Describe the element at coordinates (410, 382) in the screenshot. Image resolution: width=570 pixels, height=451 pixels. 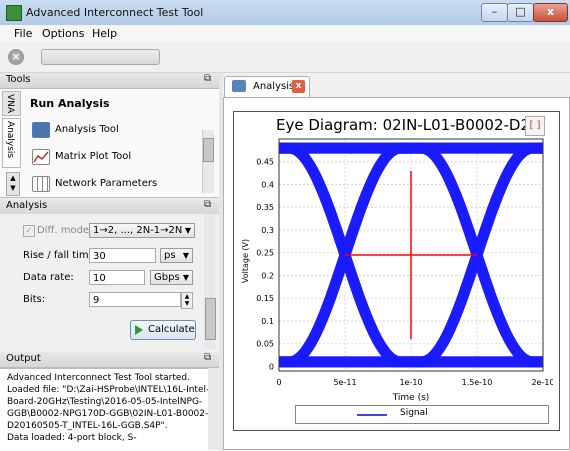
I see `x-tick-label: 1e-10` at that location.